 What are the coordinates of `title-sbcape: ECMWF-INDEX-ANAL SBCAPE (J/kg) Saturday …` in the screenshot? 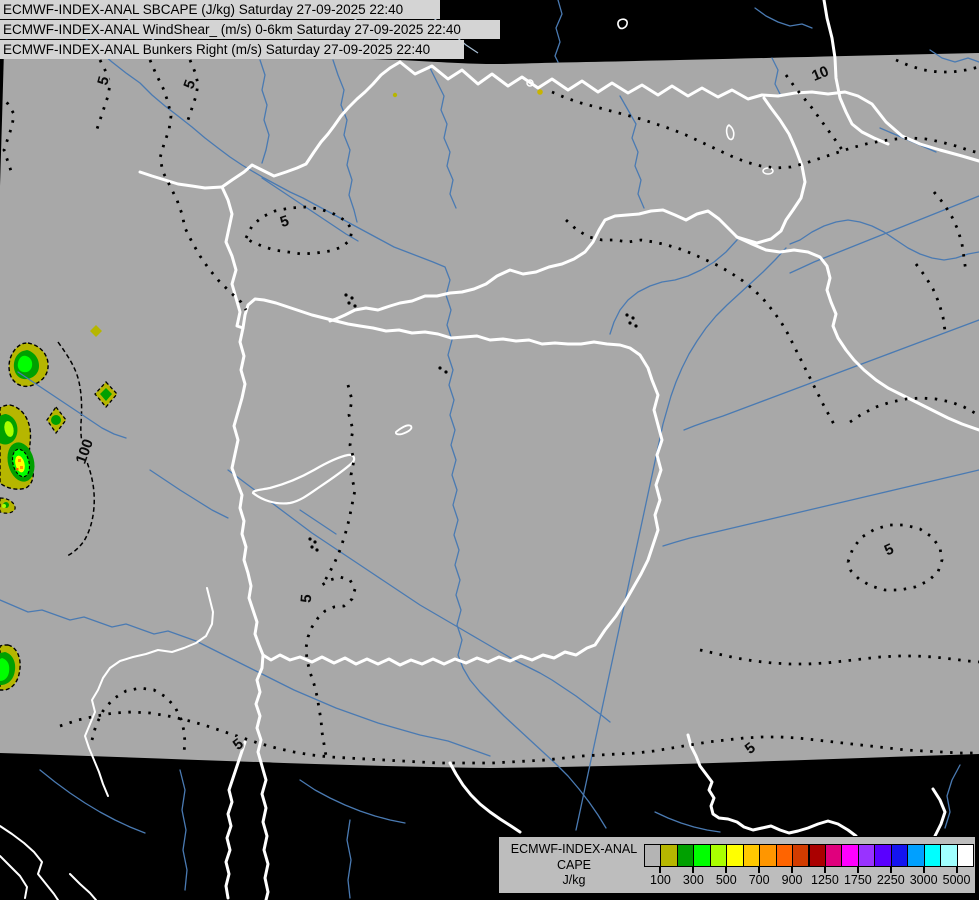 It's located at (220, 9).